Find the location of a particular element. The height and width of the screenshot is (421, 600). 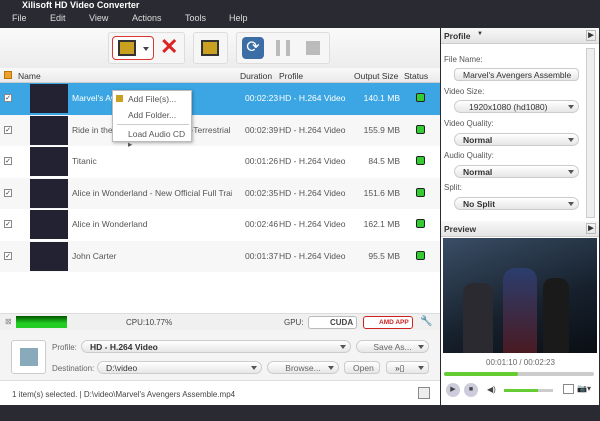

row-size: 162.1 MB is located at coordinates (381, 224).